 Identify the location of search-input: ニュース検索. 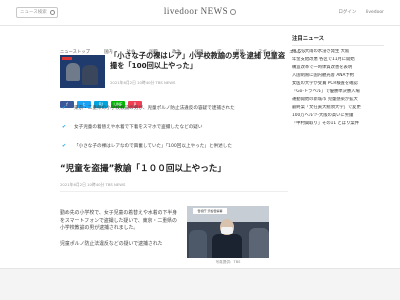
(37, 12).